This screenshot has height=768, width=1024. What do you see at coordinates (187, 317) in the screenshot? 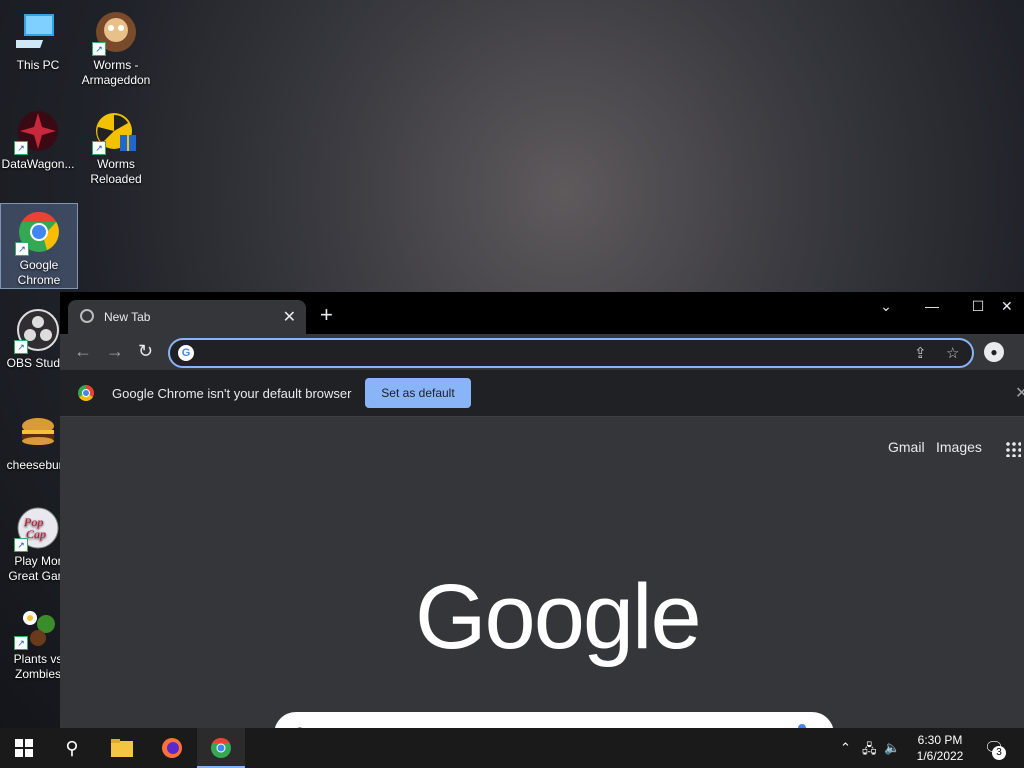
I see `tab-new-tab: New Tab ✕` at bounding box center [187, 317].